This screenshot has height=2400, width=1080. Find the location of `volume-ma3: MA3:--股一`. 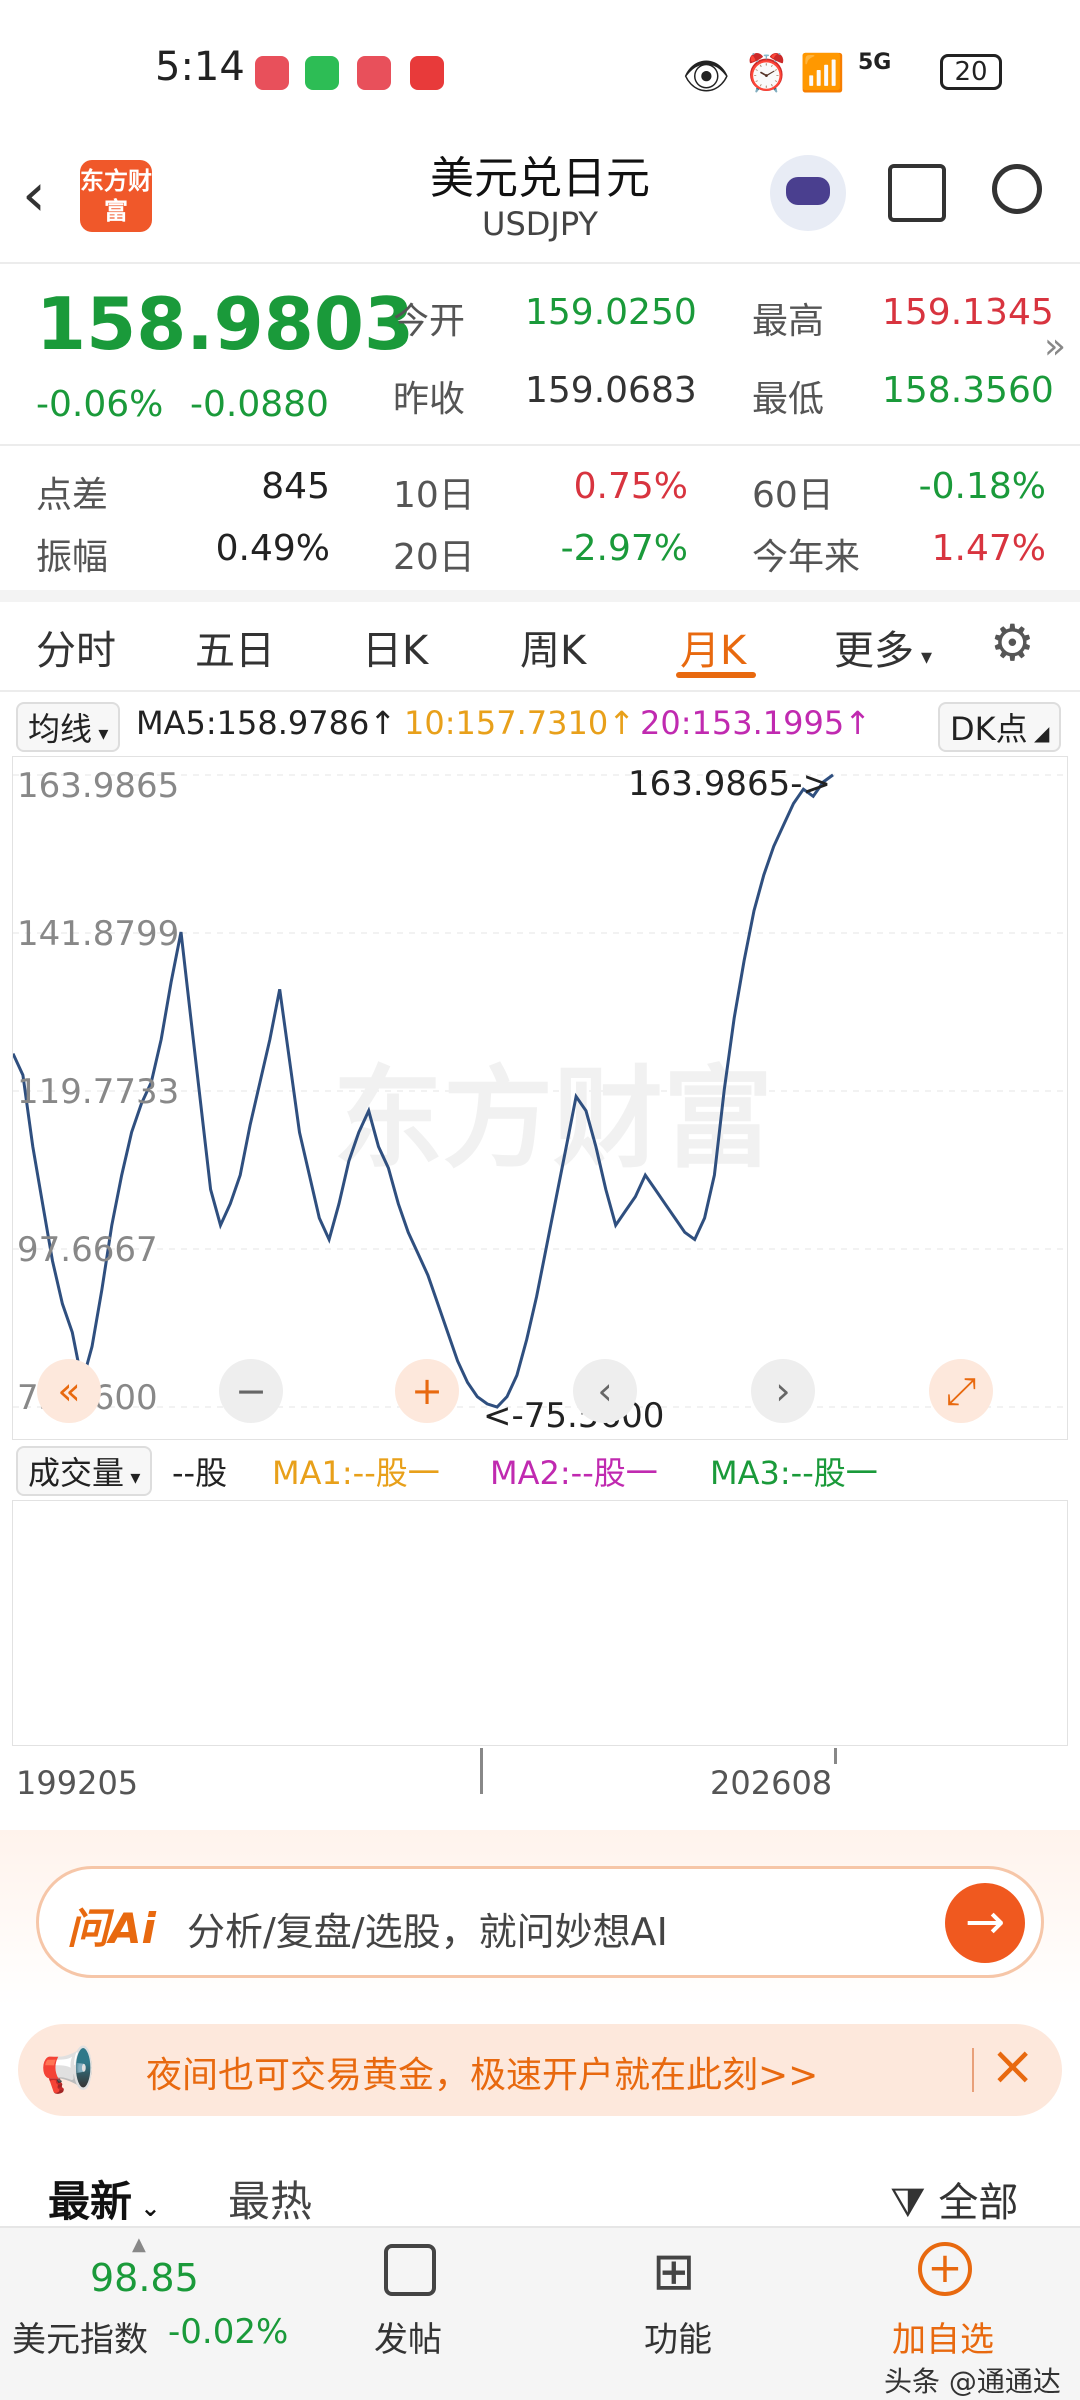

volume-ma3: MA3:--股一 is located at coordinates (794, 1473).